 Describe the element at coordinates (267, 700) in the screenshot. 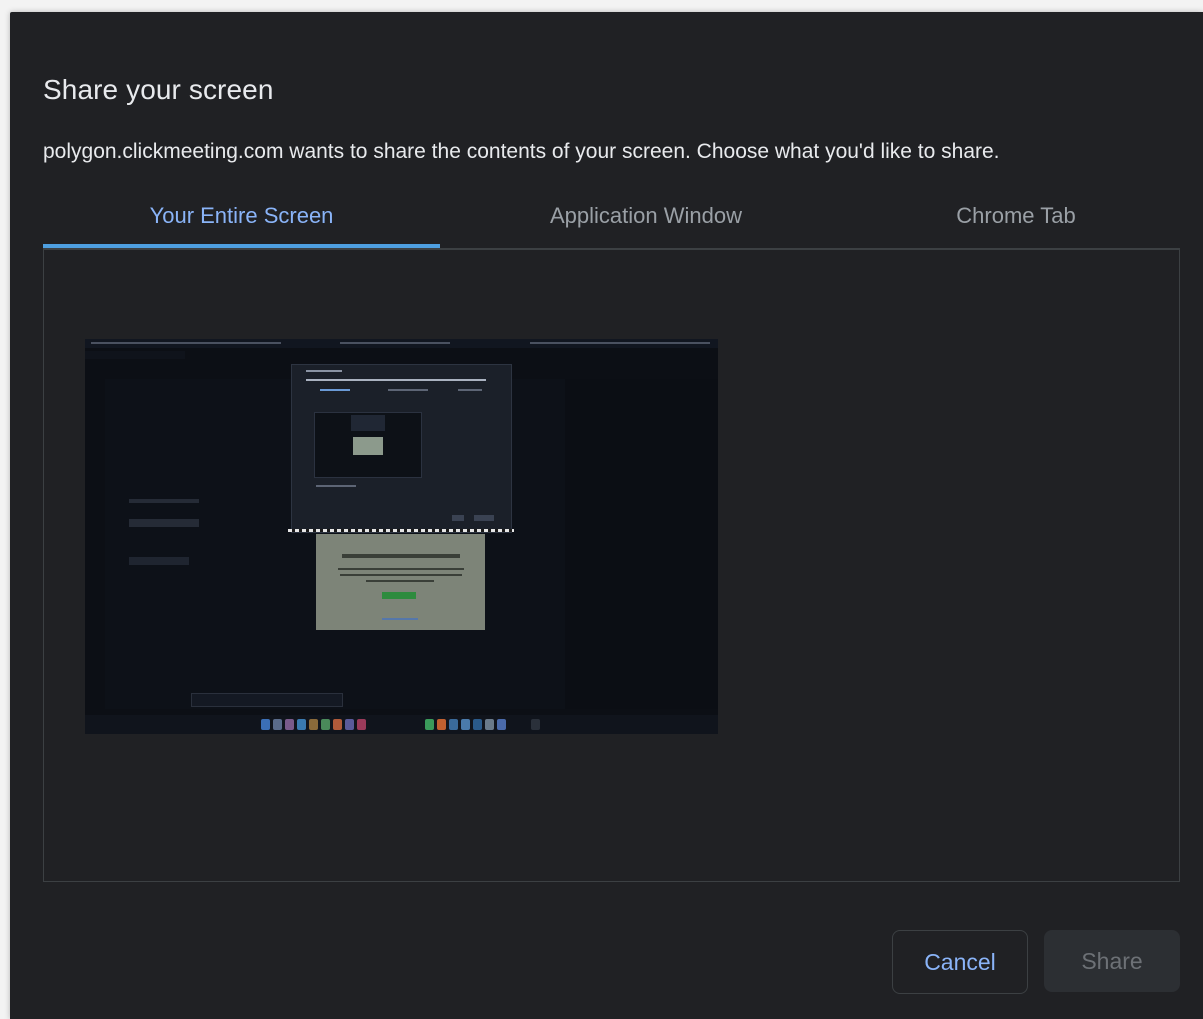

I see `thumb-toolbar` at that location.